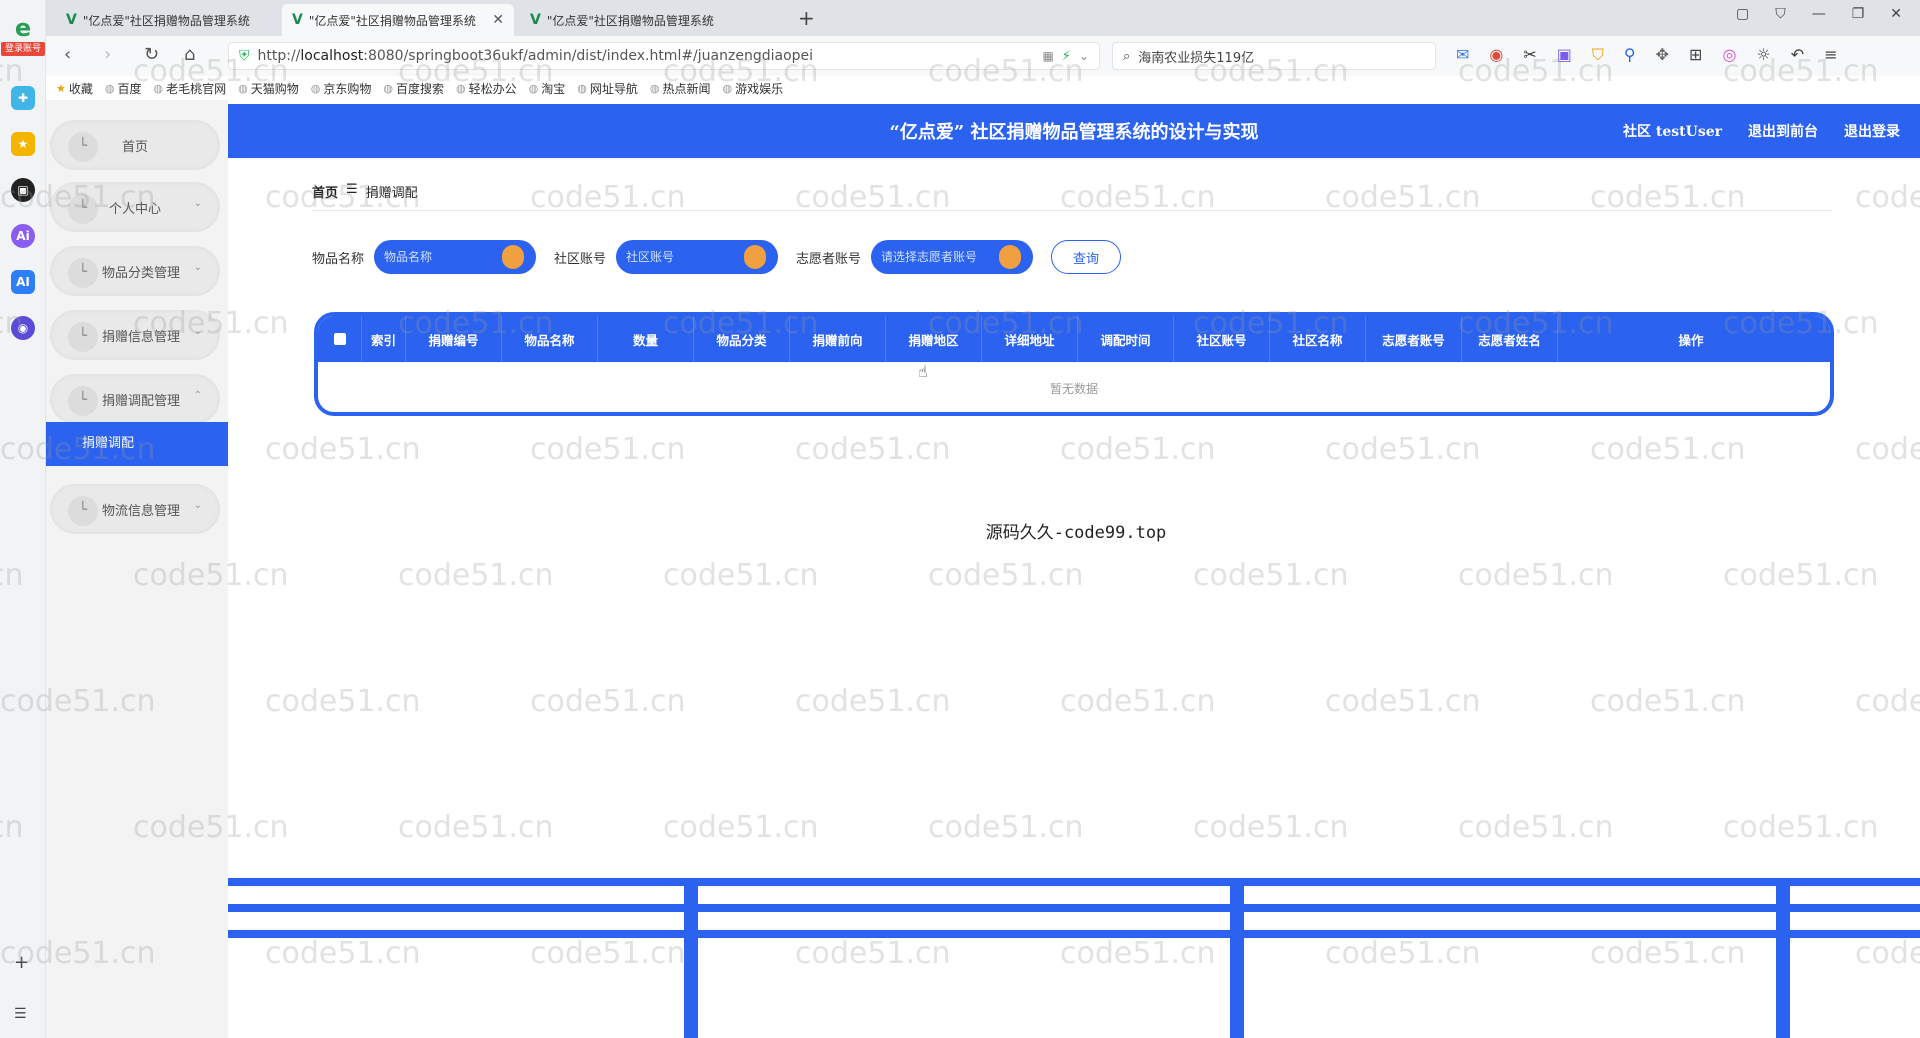  What do you see at coordinates (1598, 55) in the screenshot?
I see `shield-ext-icon: ⛉` at bounding box center [1598, 55].